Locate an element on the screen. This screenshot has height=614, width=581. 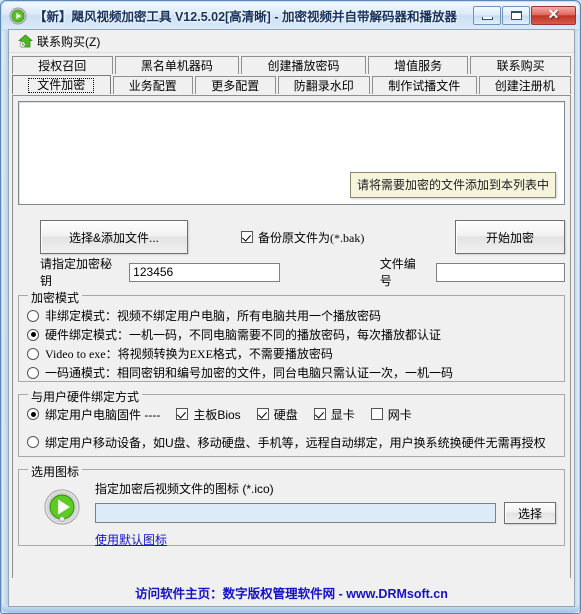
green-play-disc-icon is located at coordinates (62, 507).